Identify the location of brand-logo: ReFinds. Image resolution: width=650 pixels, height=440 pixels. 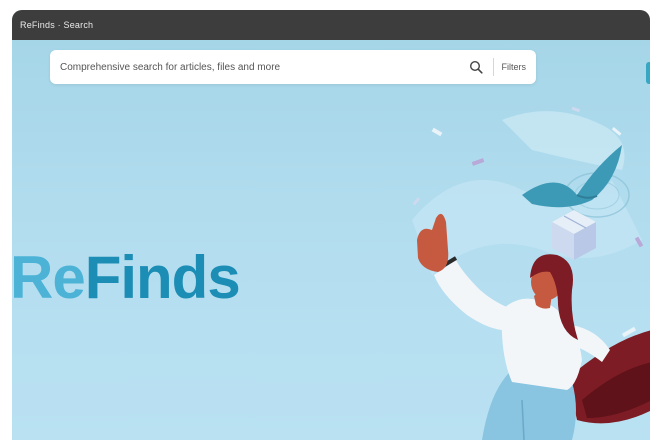
(126, 278).